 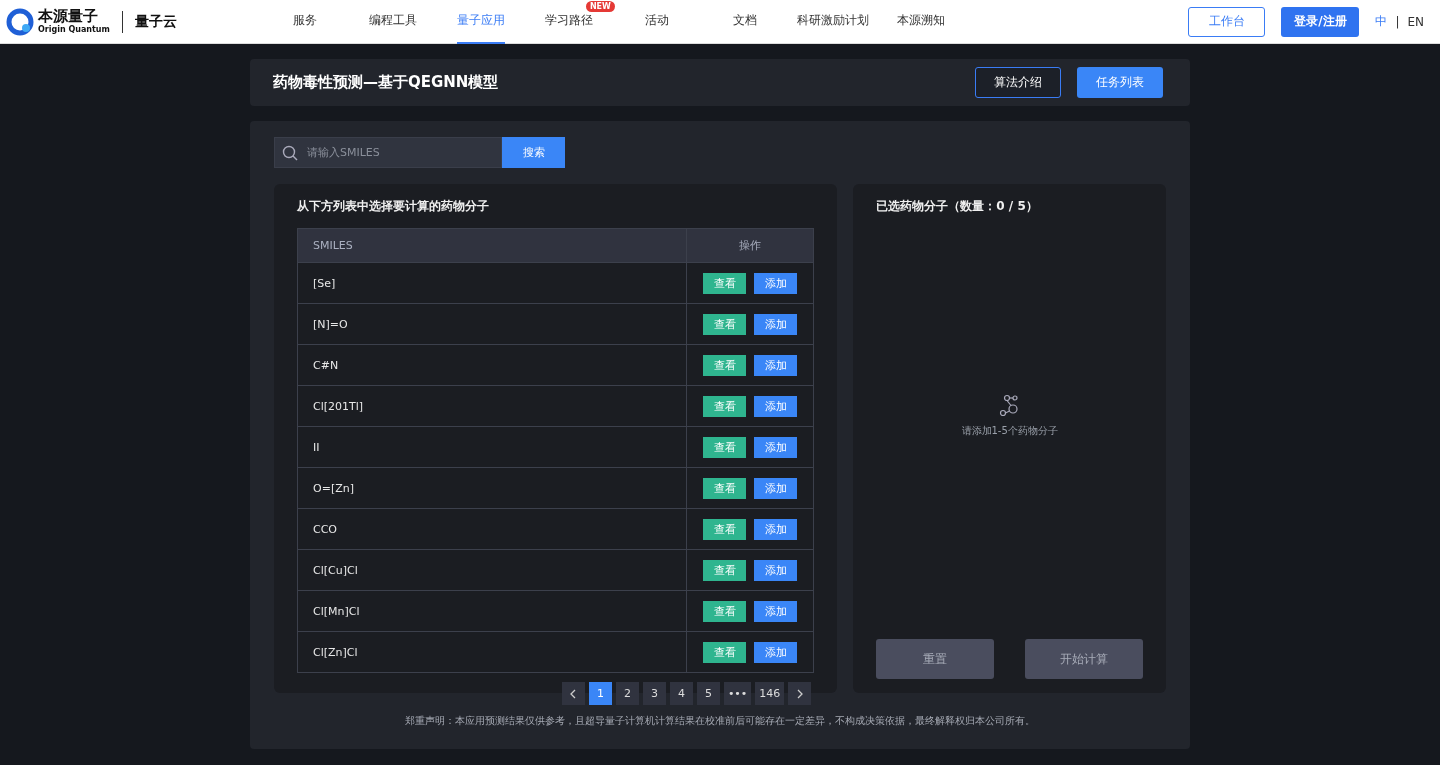 I want to click on nav-link: 本源溯知, so click(x=920, y=22).